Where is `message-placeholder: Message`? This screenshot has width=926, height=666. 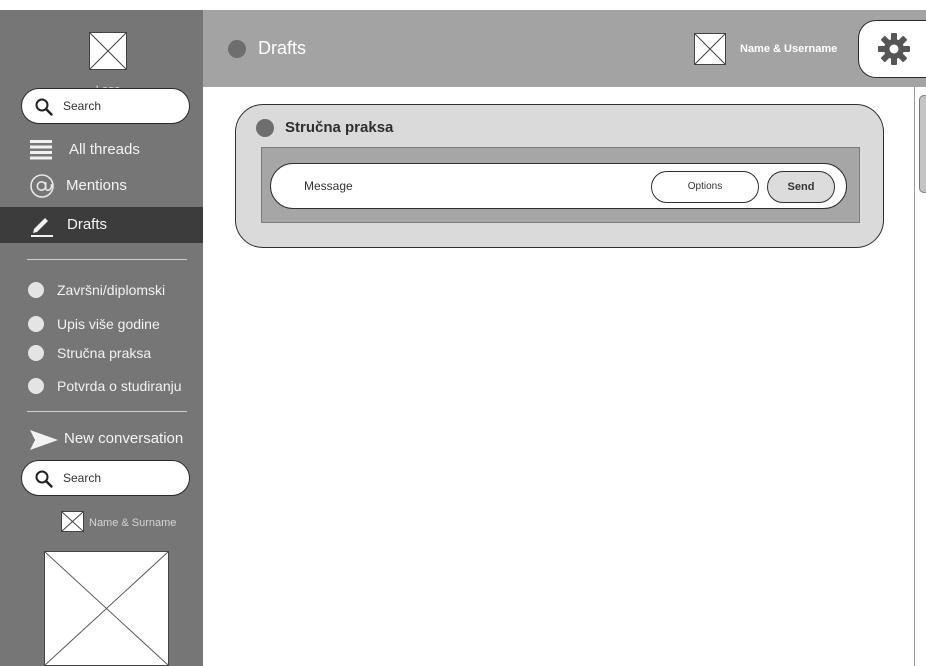
message-placeholder: Message is located at coordinates (328, 186).